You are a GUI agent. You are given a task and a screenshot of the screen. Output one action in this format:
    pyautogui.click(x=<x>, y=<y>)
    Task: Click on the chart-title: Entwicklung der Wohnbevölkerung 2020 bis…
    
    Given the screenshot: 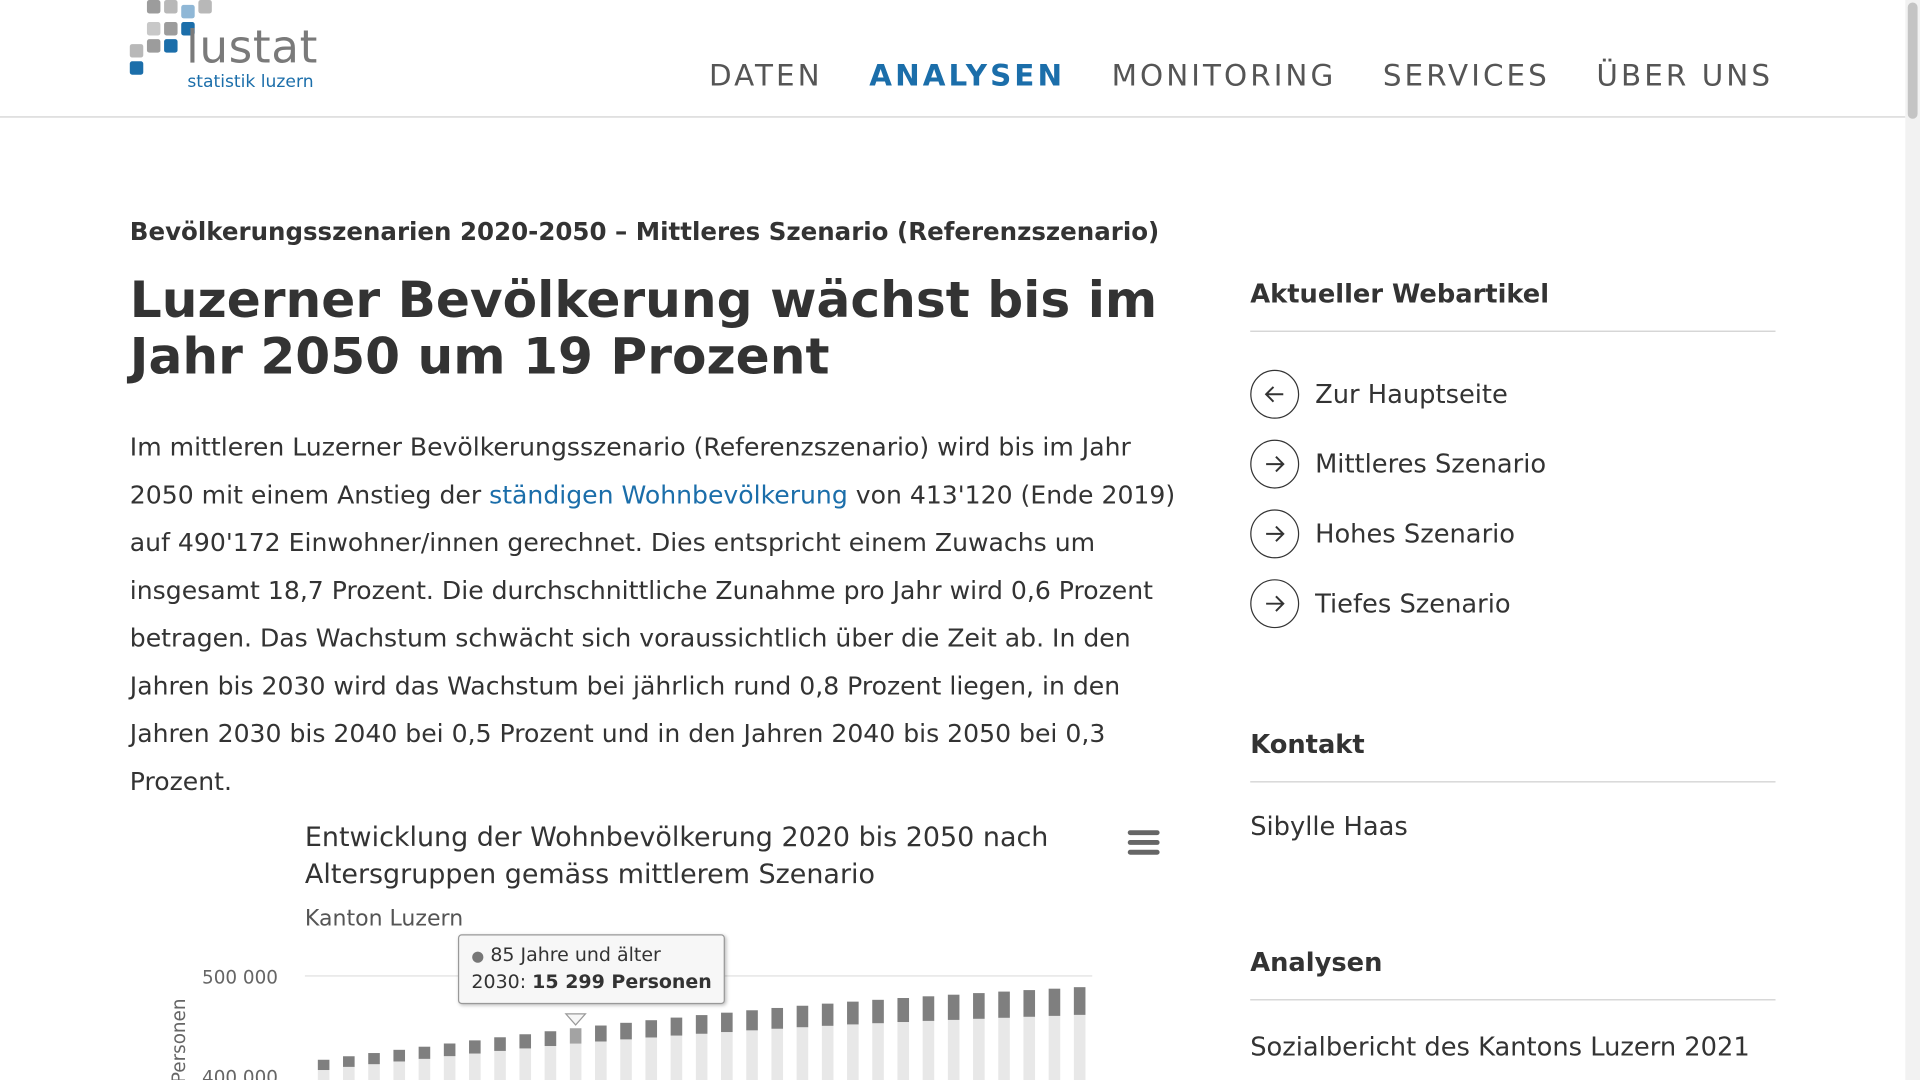 What is the action you would take?
    pyautogui.click(x=676, y=856)
    